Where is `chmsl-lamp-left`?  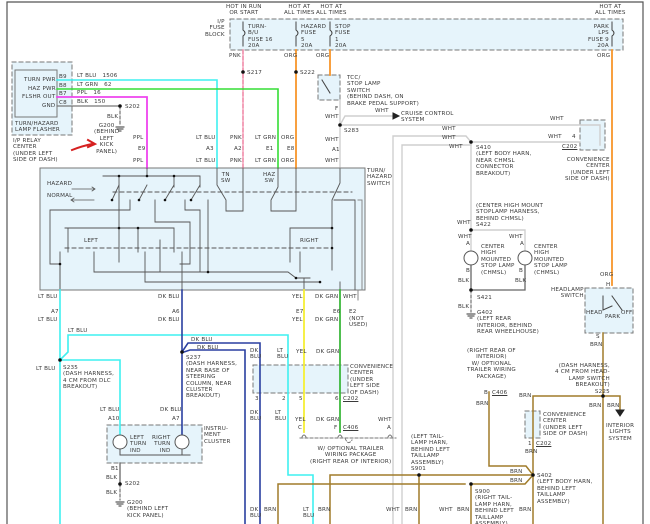
chmsl-lamp-left is located at coordinates (471, 258).